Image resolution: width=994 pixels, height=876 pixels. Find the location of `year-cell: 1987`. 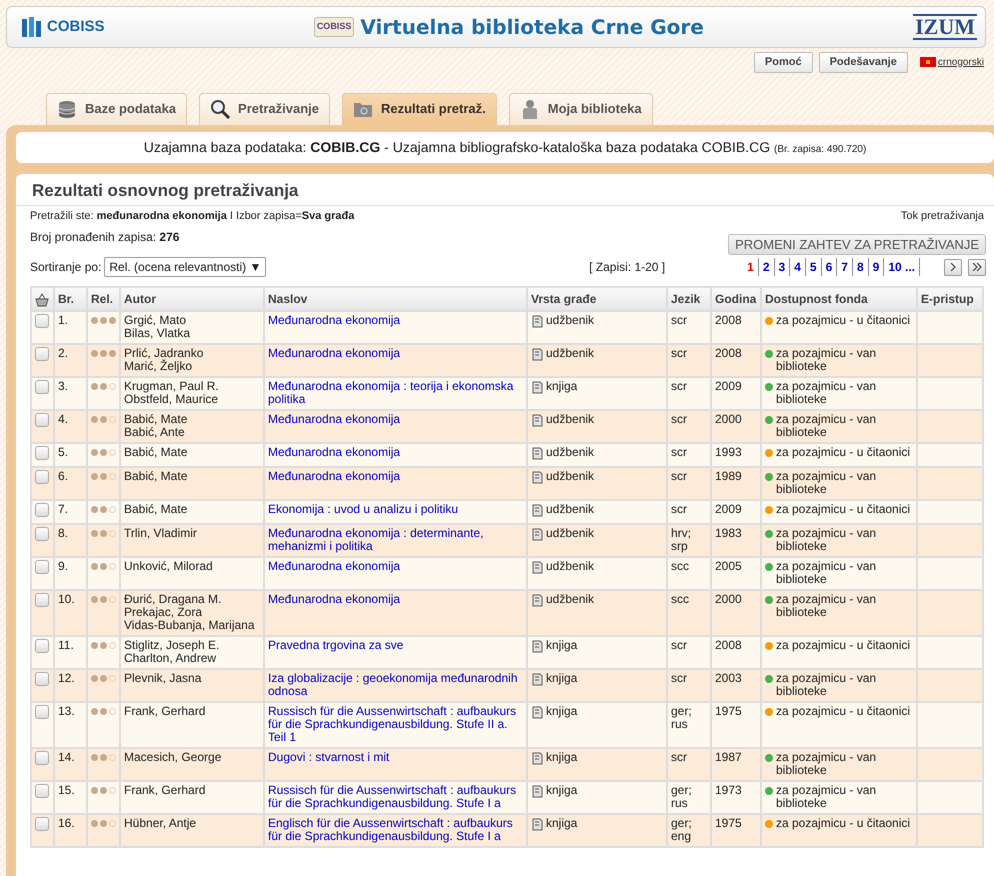

year-cell: 1987 is located at coordinates (736, 764).